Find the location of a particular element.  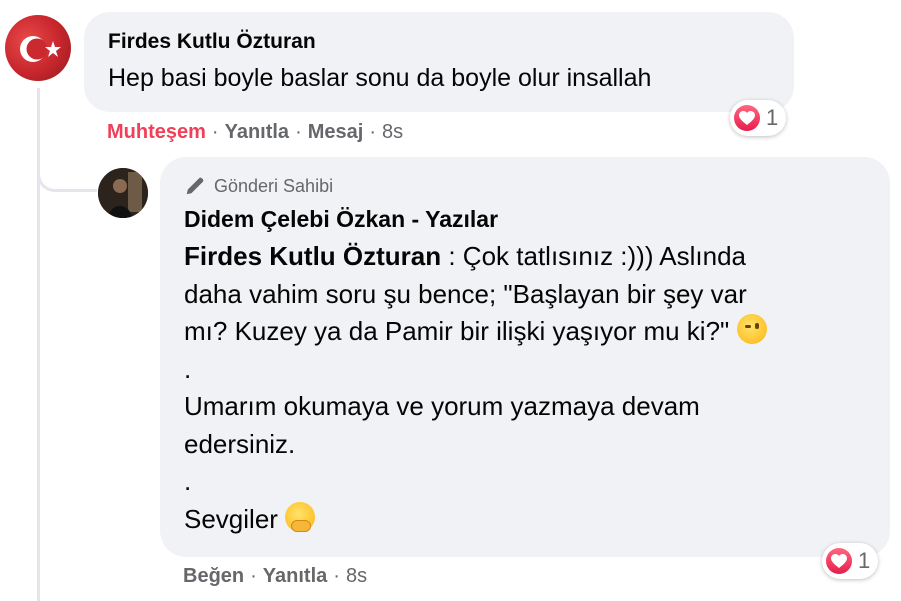

flag-crescent-icon is located at coordinates (40, 49).